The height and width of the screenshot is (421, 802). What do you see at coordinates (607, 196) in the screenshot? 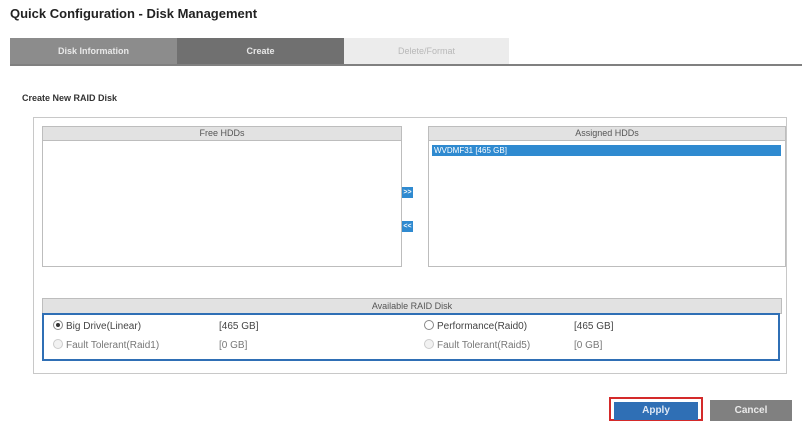
I see `assigned-hdds-list: Assigned HDDs WVDMF31 [465 GB]` at bounding box center [607, 196].